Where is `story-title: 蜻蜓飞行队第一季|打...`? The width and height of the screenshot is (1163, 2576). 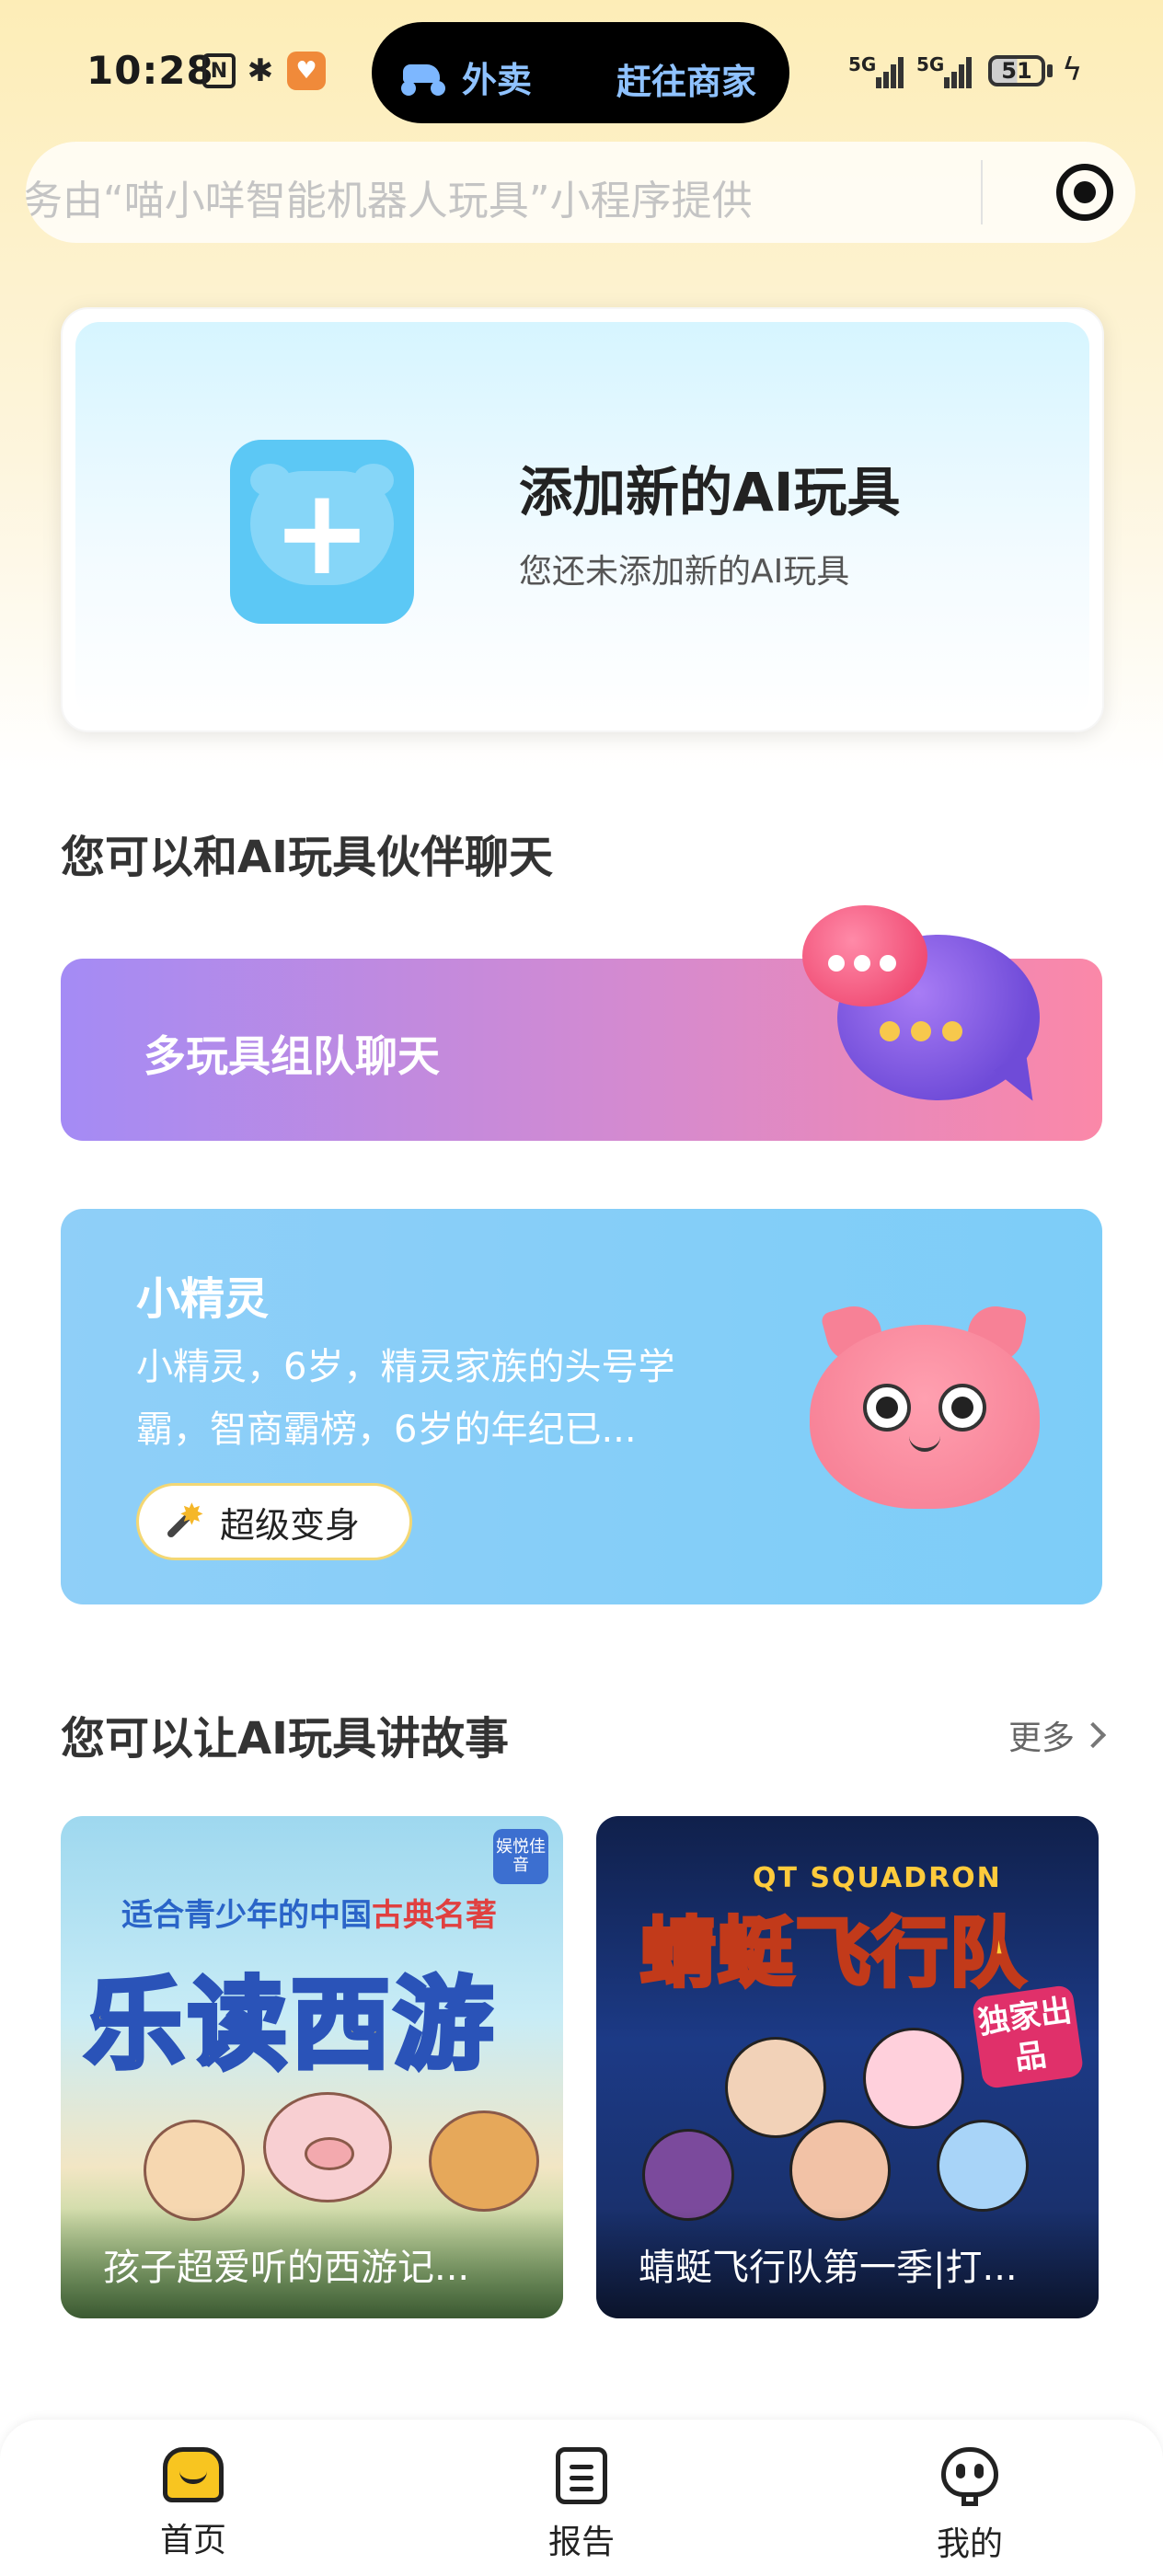 story-title: 蜻蜓飞行队第一季|打... is located at coordinates (829, 2268).